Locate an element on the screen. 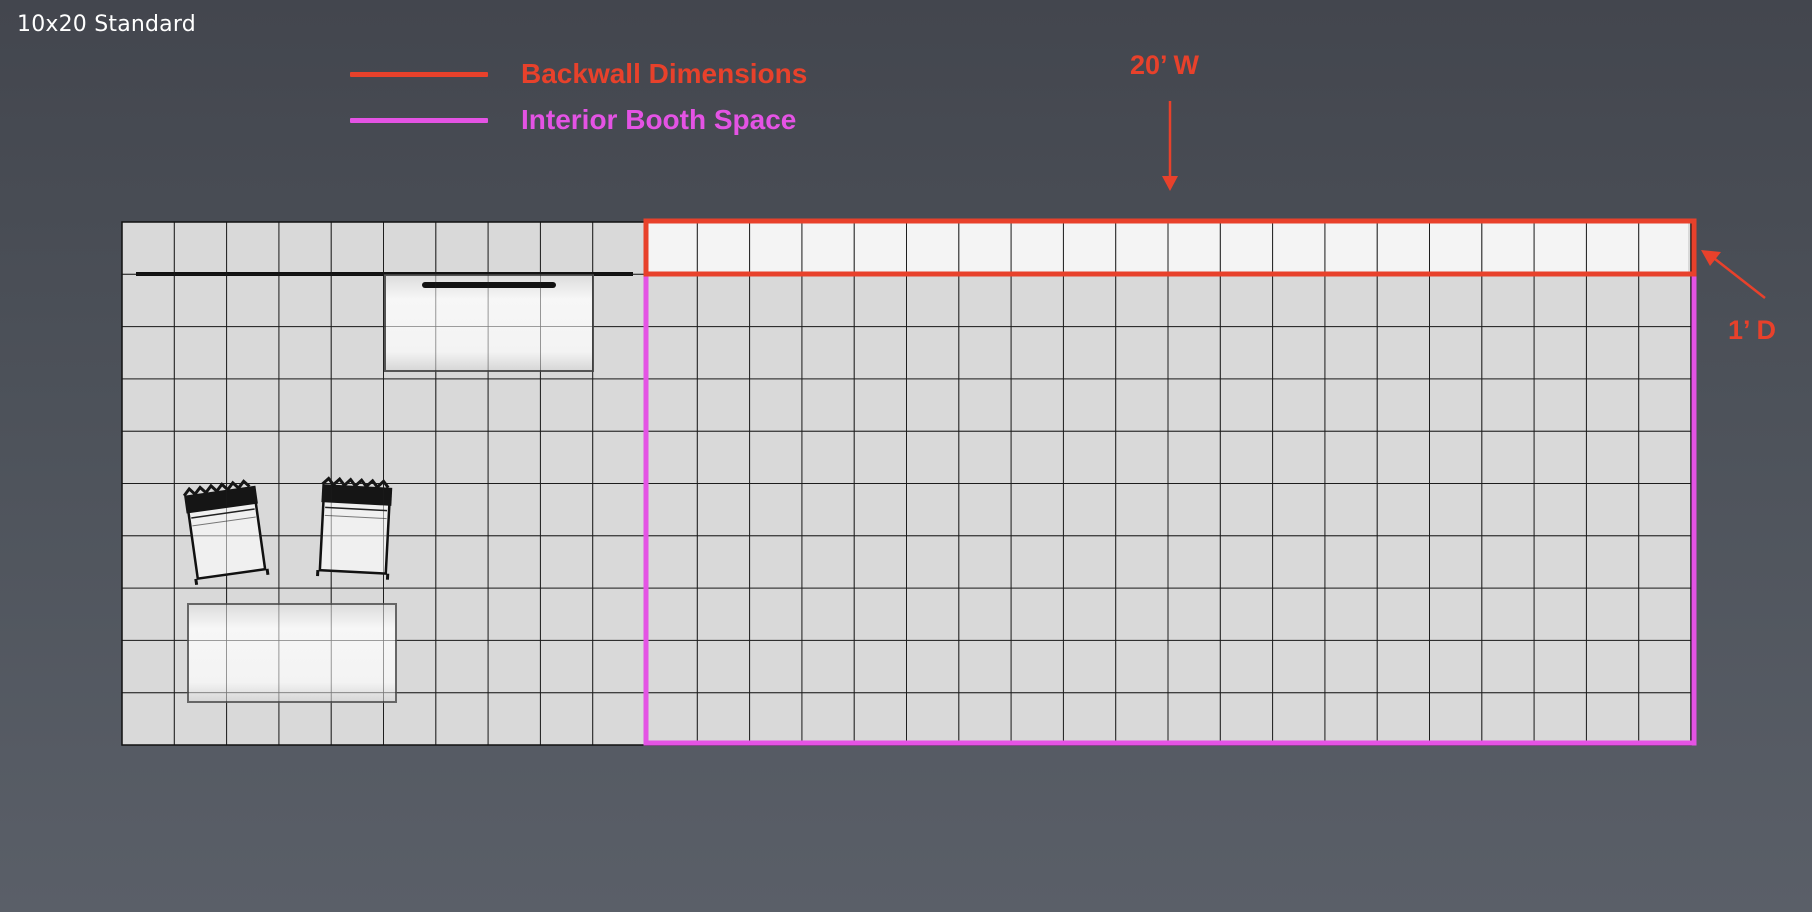 This screenshot has width=1812, height=912. backwall-panel is located at coordinates (1166, 248).